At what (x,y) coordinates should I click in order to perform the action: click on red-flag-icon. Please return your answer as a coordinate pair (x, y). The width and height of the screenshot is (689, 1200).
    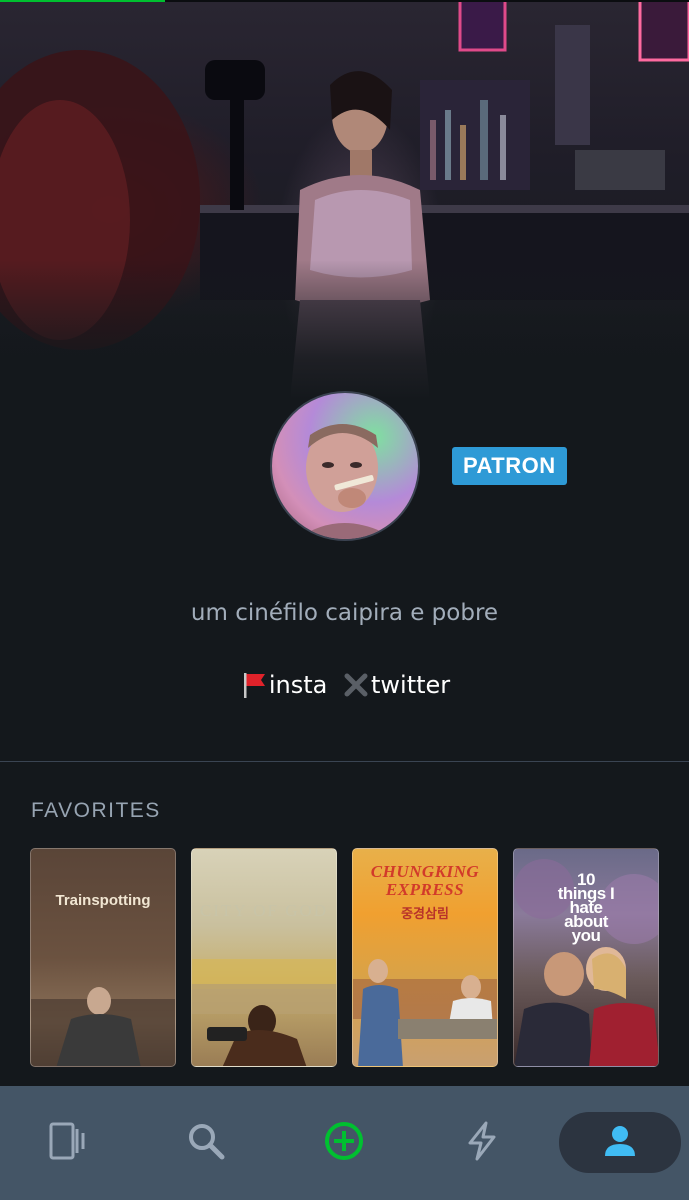
    Looking at the image, I should click on (254, 685).